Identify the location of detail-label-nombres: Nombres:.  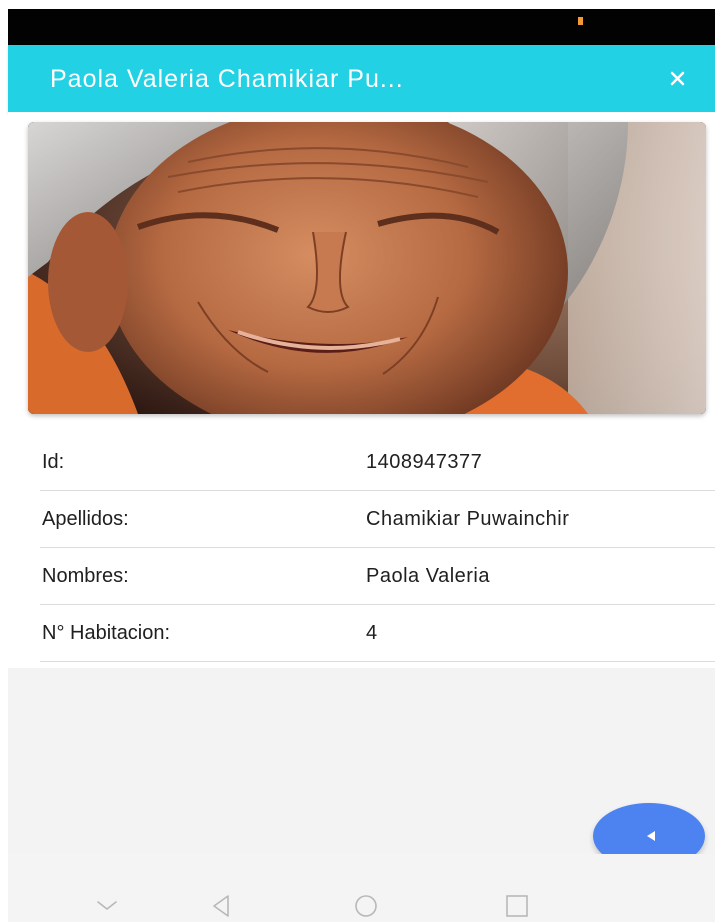
(85, 576).